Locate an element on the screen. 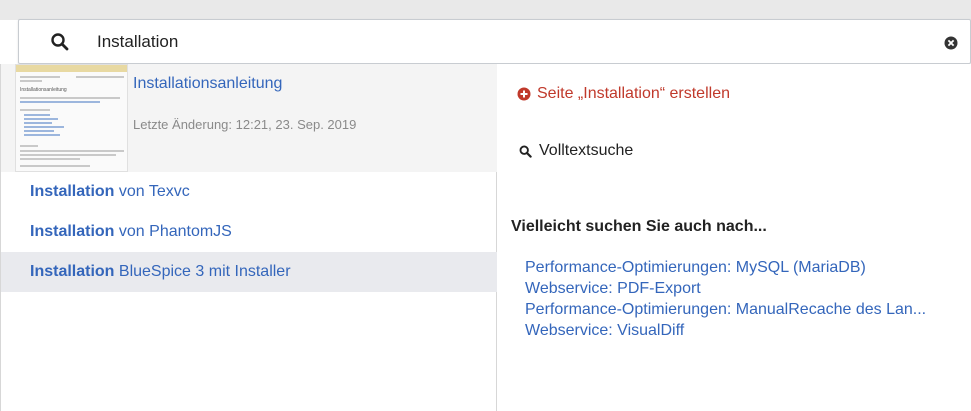 Image resolution: width=971 pixels, height=411 pixels. fulltext-label: Volltextsuche is located at coordinates (586, 150).